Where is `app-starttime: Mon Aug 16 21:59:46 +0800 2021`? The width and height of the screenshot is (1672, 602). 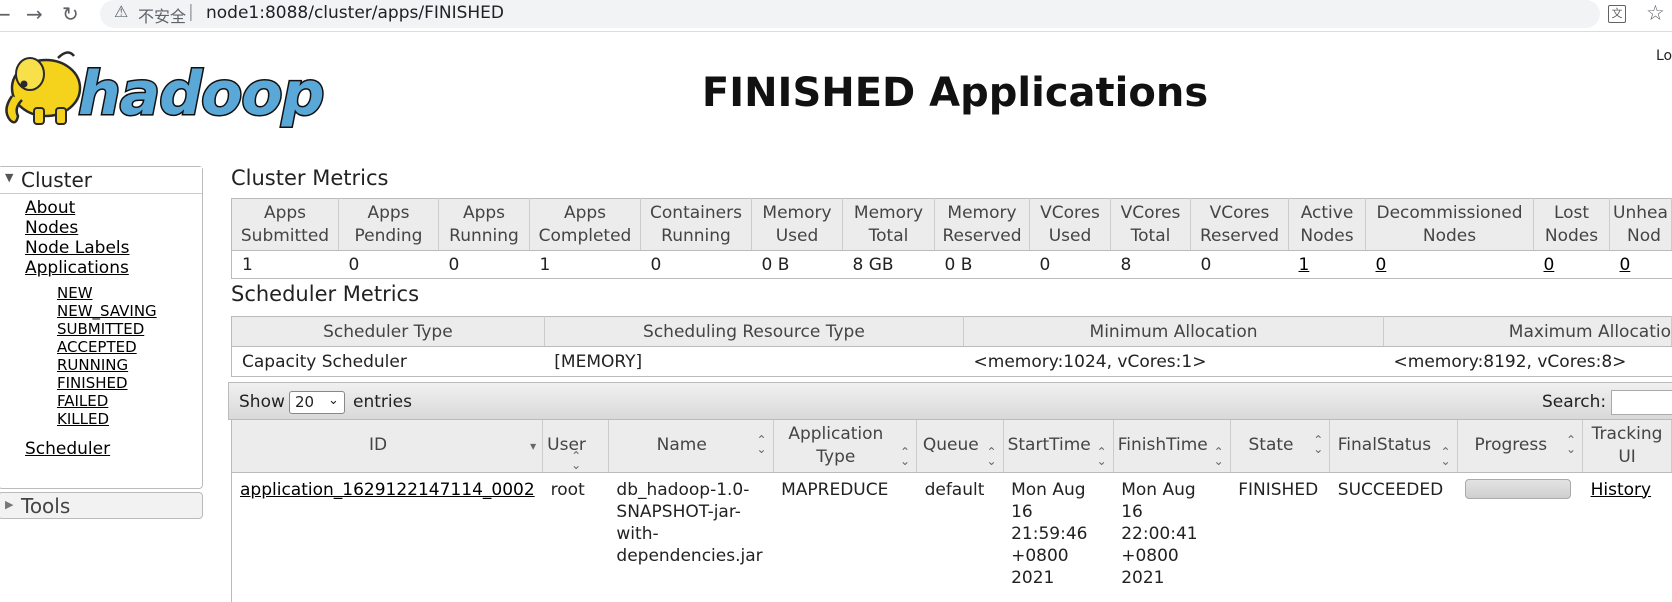
app-starttime: Mon Aug 16 21:59:46 +0800 2021 is located at coordinates (1058, 537).